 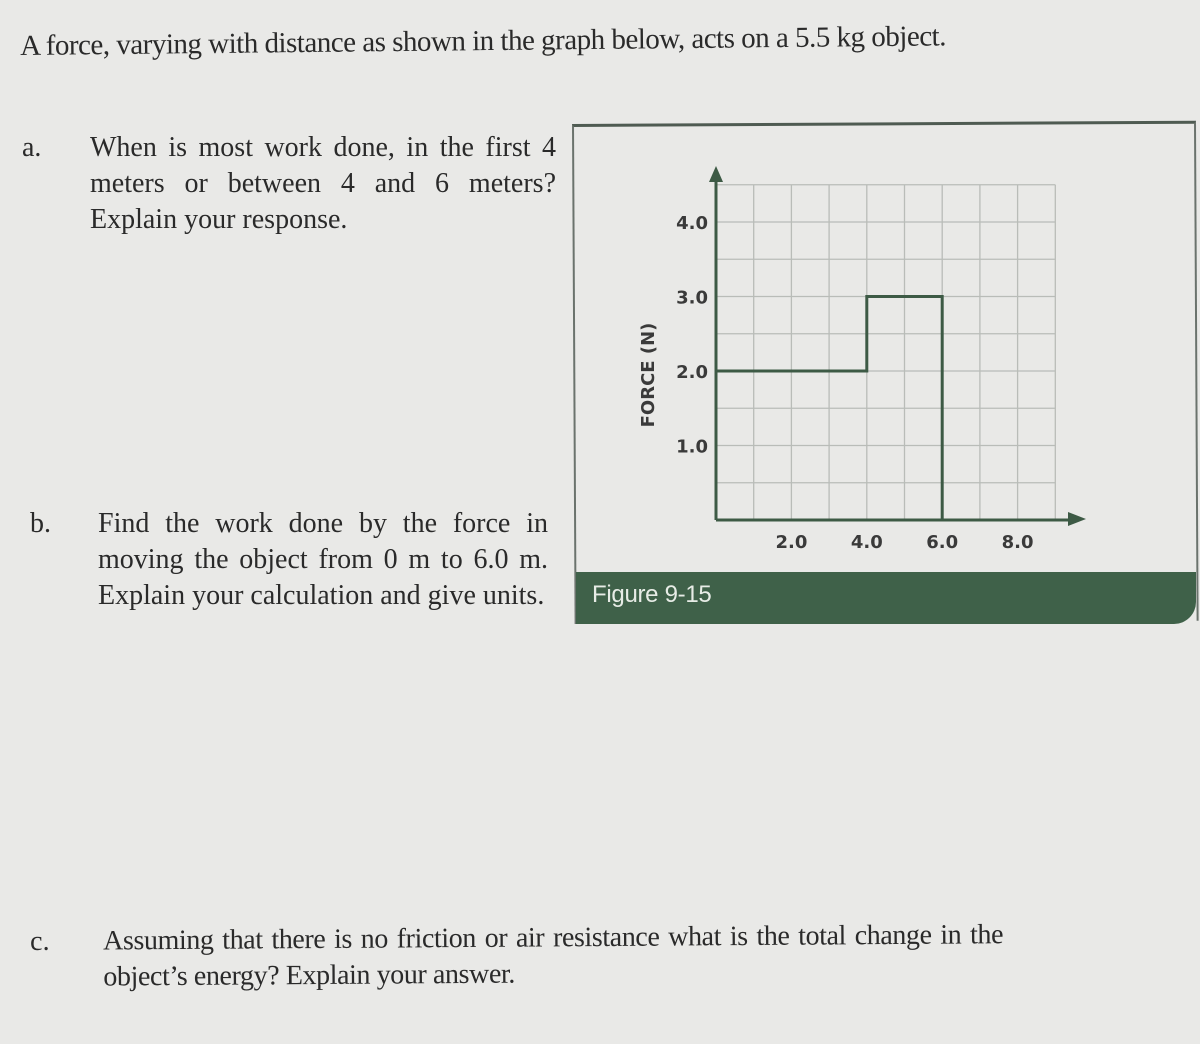 What do you see at coordinates (716, 174) in the screenshot?
I see `y-axis-arrow-icon` at bounding box center [716, 174].